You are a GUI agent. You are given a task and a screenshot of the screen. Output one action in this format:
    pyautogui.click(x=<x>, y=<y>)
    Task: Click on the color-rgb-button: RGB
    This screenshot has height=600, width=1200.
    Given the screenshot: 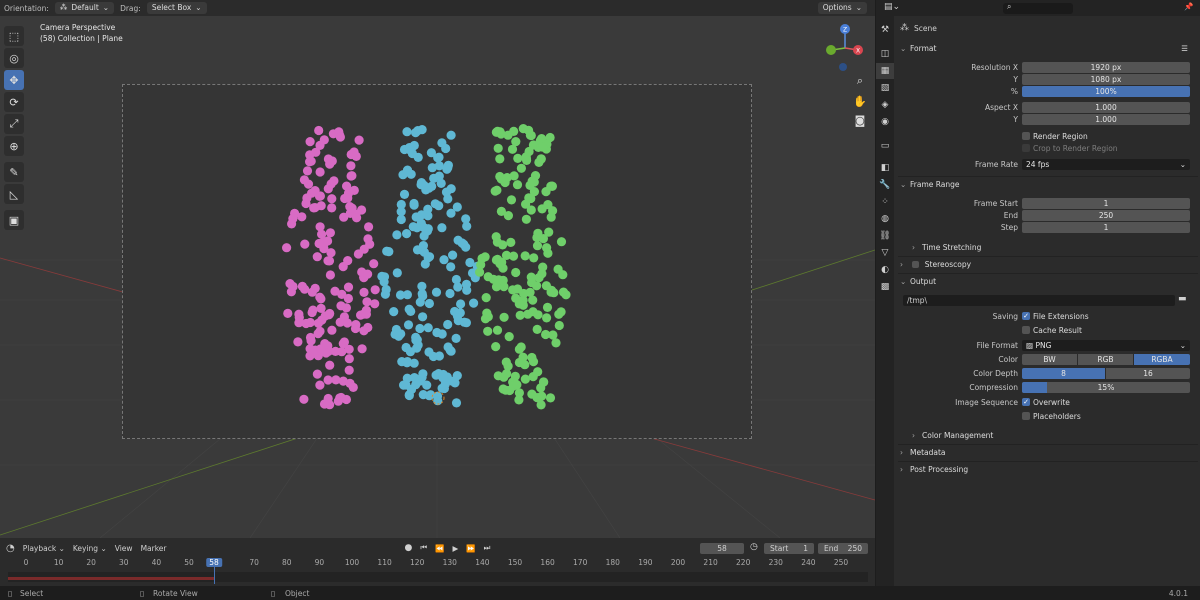 What is the action you would take?
    pyautogui.click(x=1105, y=359)
    